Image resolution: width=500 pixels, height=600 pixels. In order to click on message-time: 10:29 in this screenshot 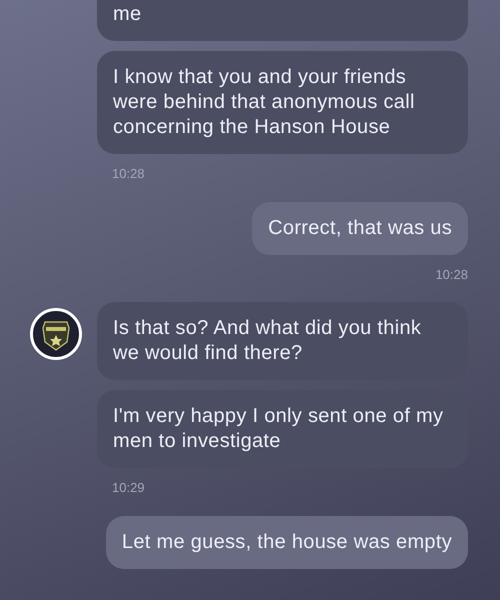, I will do `click(128, 487)`.